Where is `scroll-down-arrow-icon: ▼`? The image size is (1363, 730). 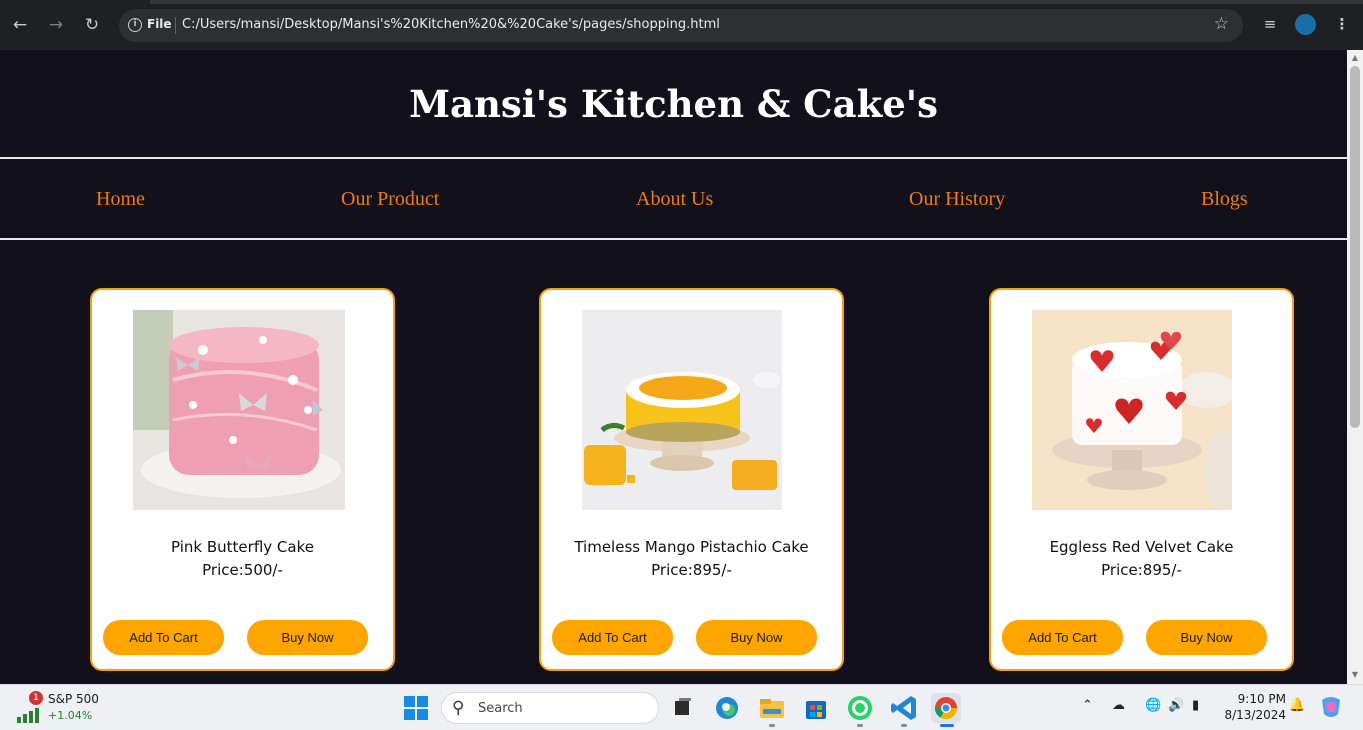
scroll-down-arrow-icon: ▼ is located at coordinates (1355, 675).